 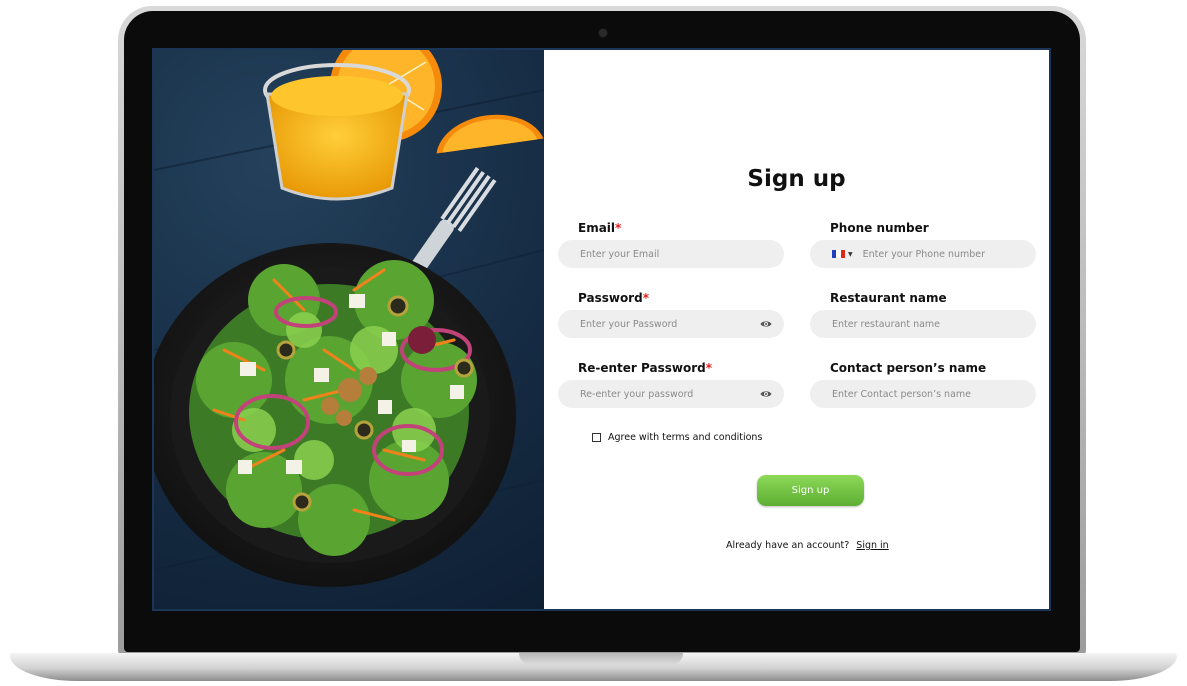 What do you see at coordinates (872, 545) in the screenshot?
I see `signin-link: Sign in` at bounding box center [872, 545].